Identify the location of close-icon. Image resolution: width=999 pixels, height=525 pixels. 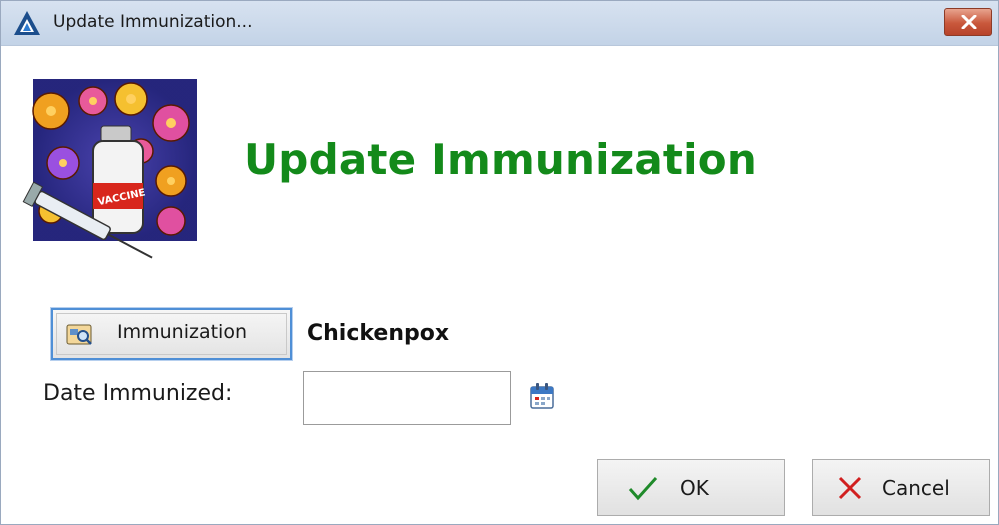
(969, 22).